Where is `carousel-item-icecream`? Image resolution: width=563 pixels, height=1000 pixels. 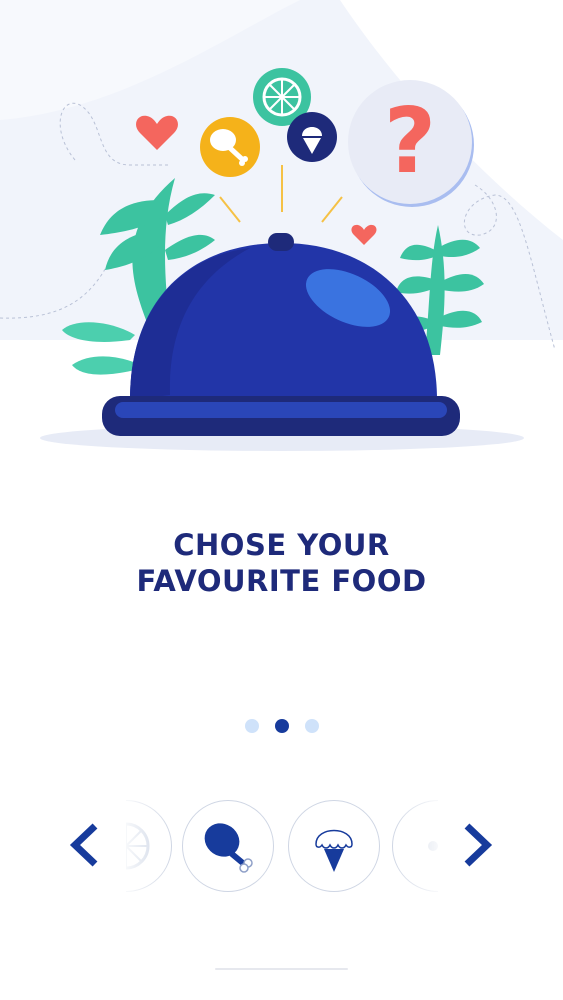
carousel-item-icecream is located at coordinates (334, 846).